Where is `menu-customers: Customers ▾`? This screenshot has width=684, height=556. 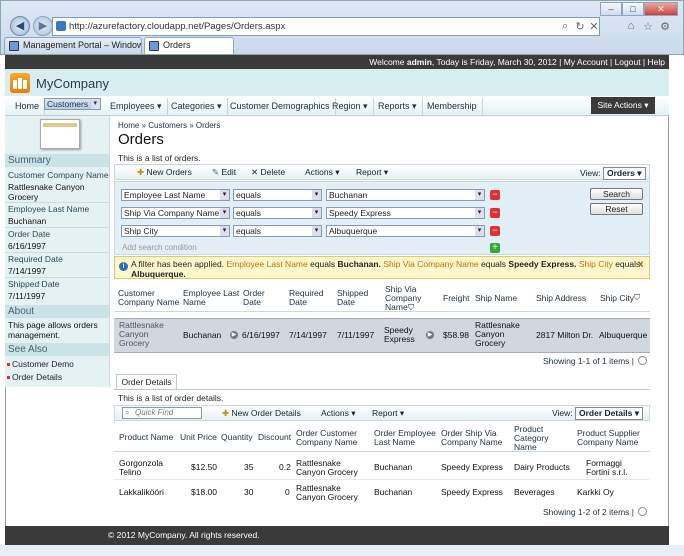 menu-customers: Customers ▾ is located at coordinates (72, 104).